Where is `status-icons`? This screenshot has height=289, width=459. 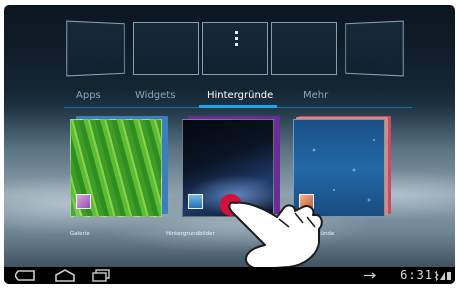
status-icons is located at coordinates (442, 276).